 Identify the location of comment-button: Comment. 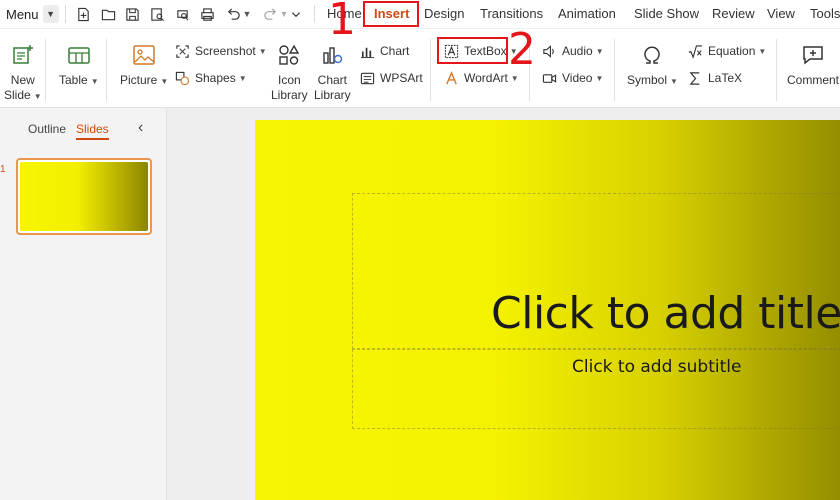
(813, 65).